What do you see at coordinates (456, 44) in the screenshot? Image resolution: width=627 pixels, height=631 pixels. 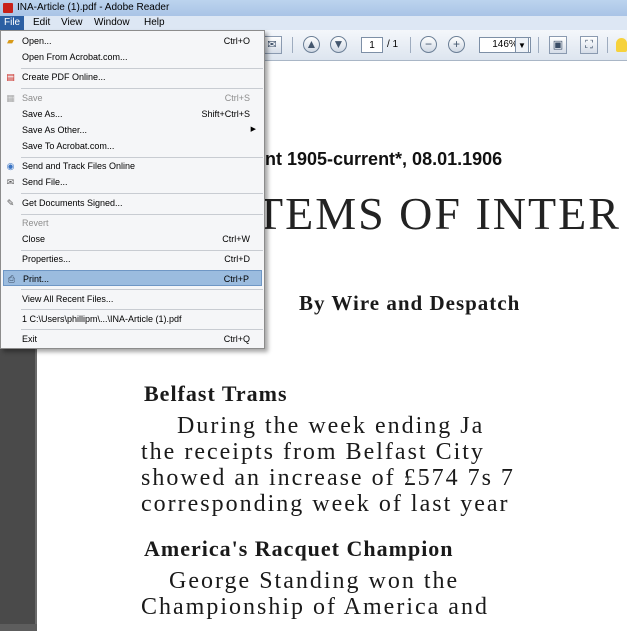 I see `zoom-in-icon: +` at bounding box center [456, 44].